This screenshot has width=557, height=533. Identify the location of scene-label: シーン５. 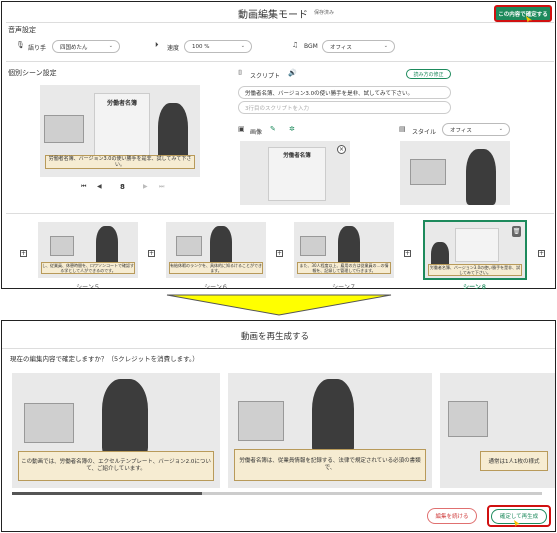
(88, 287).